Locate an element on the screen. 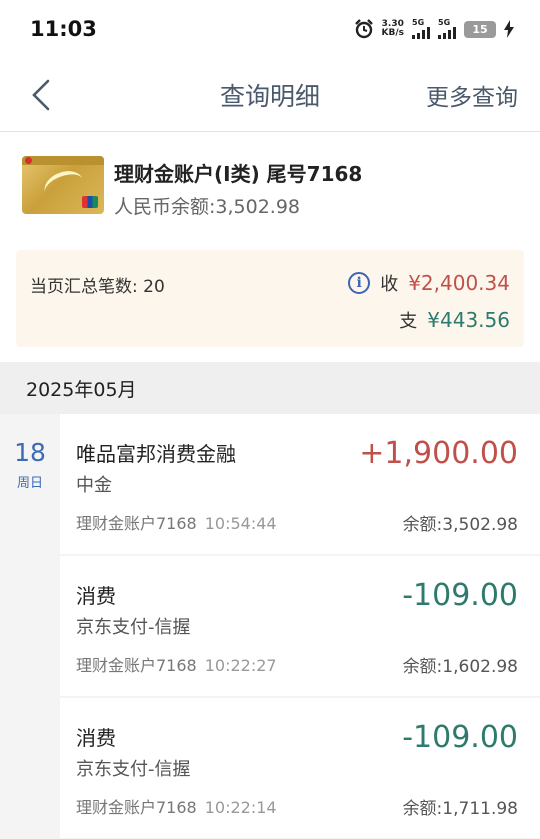 The height and width of the screenshot is (839, 540). income-amount: ¥2,400.34 is located at coordinates (459, 283).